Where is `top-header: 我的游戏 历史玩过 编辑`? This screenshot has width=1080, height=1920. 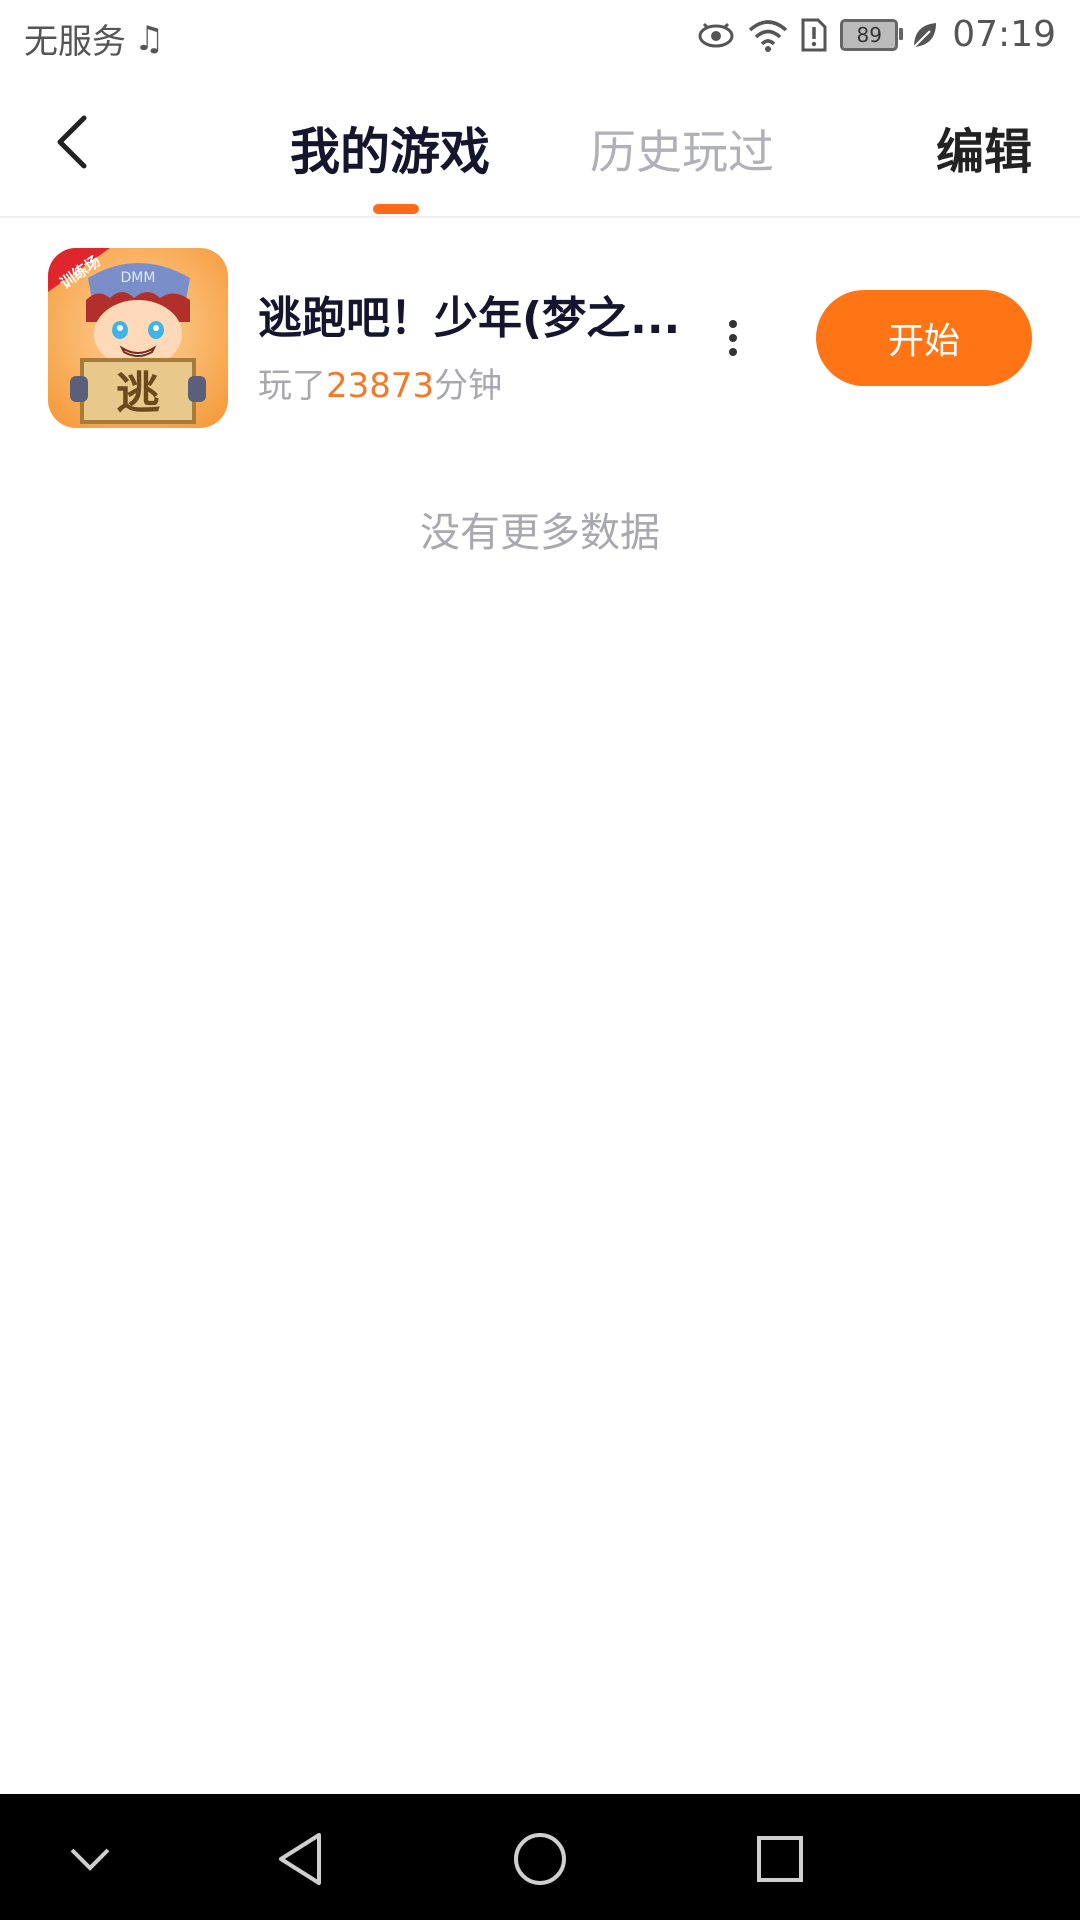
top-header: 我的游戏 历史玩过 编辑 is located at coordinates (540, 147).